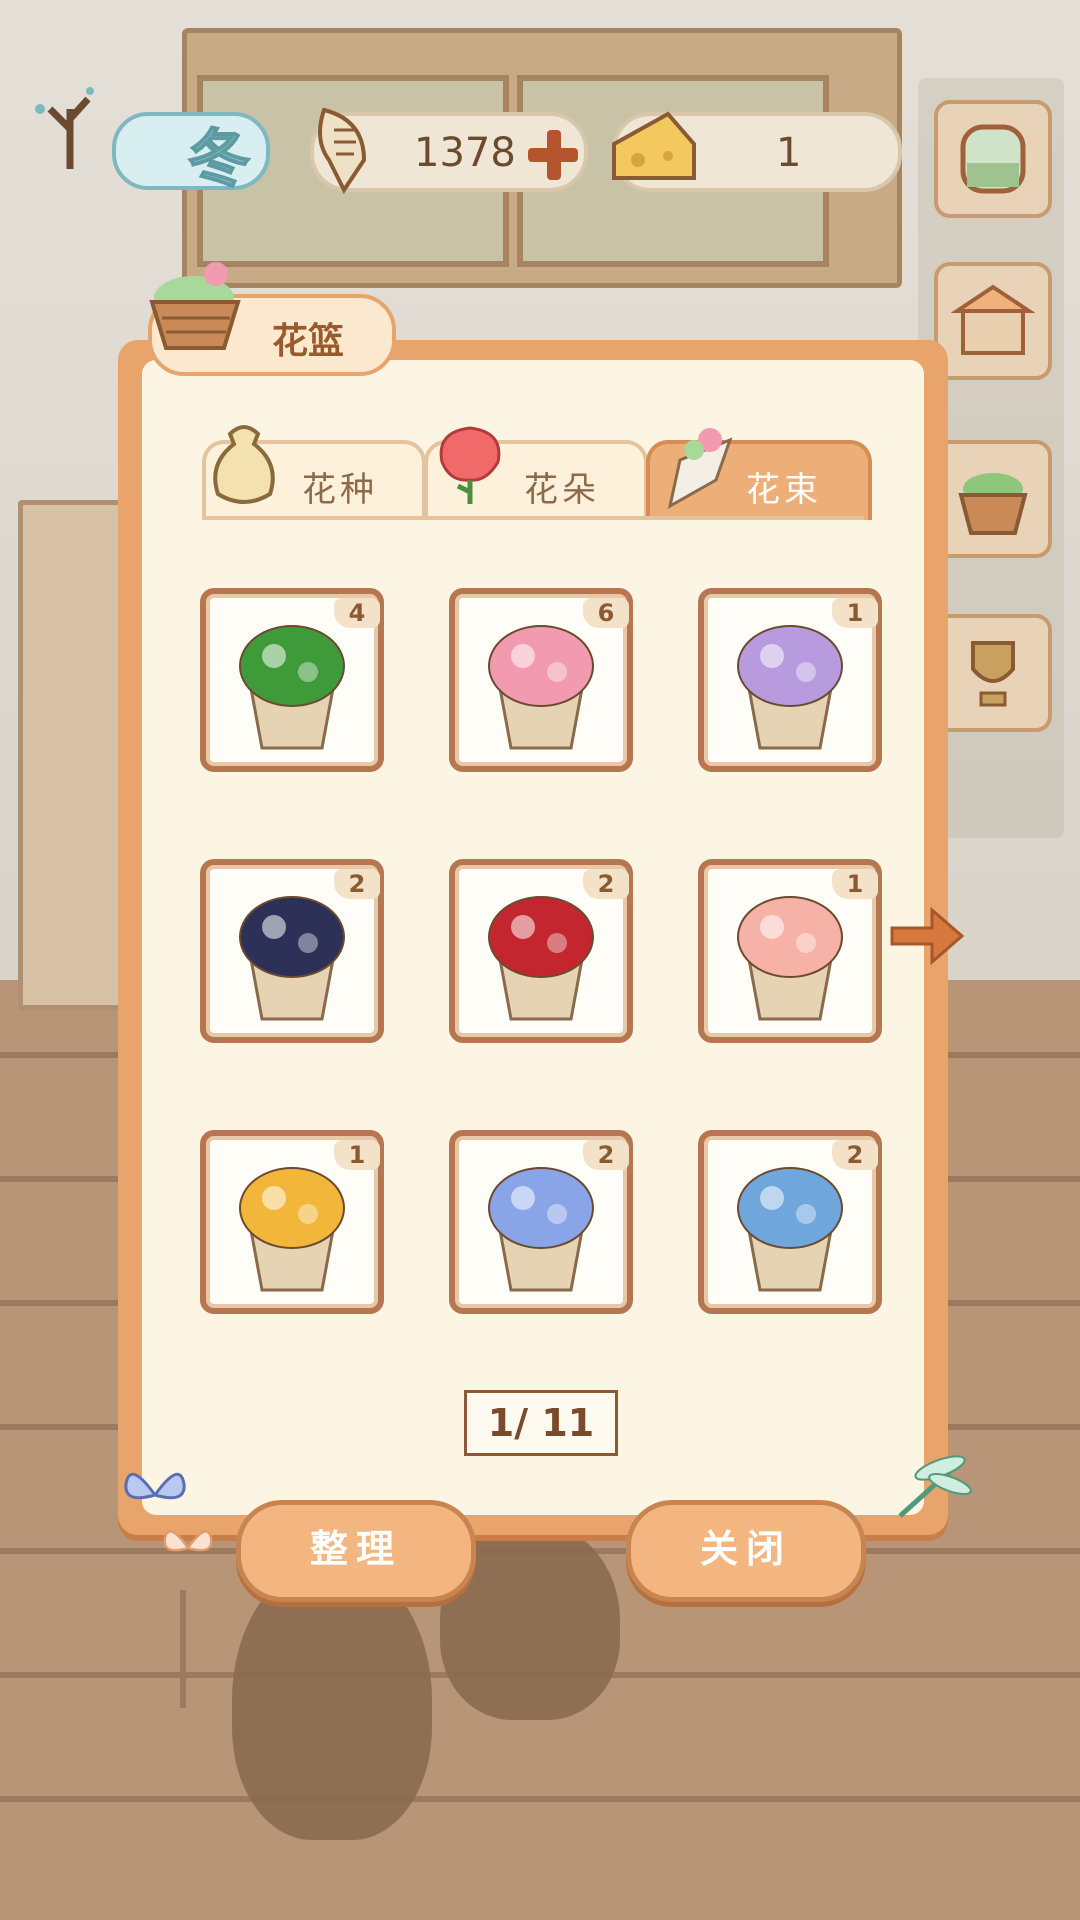 This screenshot has width=1080, height=1920. What do you see at coordinates (790, 958) in the screenshot?
I see `pastel-bouquet-icon` at bounding box center [790, 958].